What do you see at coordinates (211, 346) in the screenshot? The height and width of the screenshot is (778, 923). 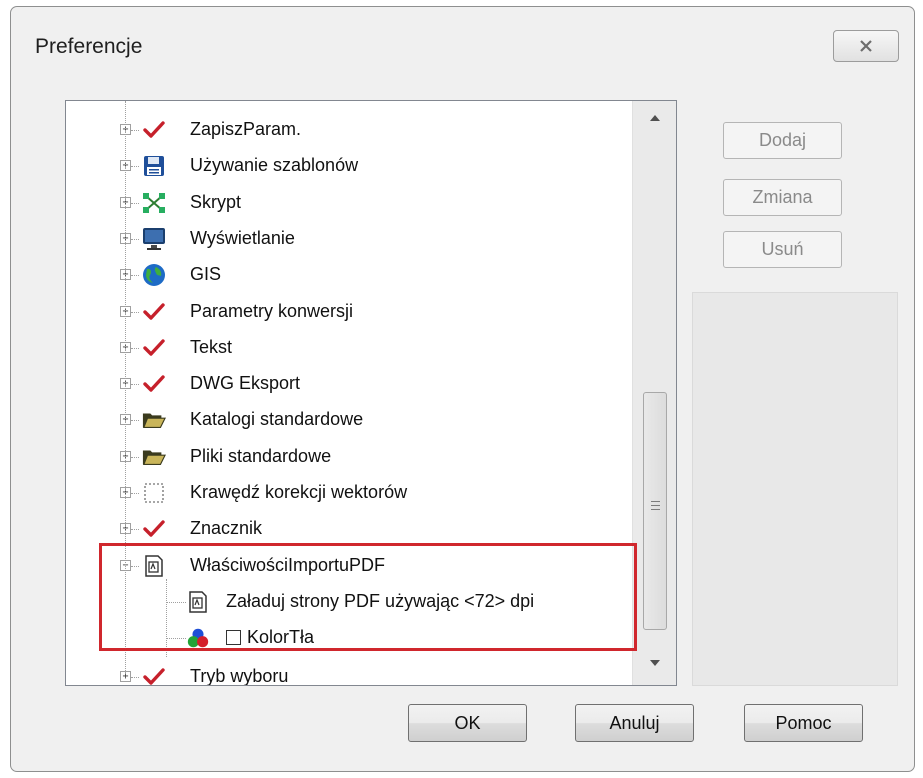 I see `tree-item-label: Tekst` at bounding box center [211, 346].